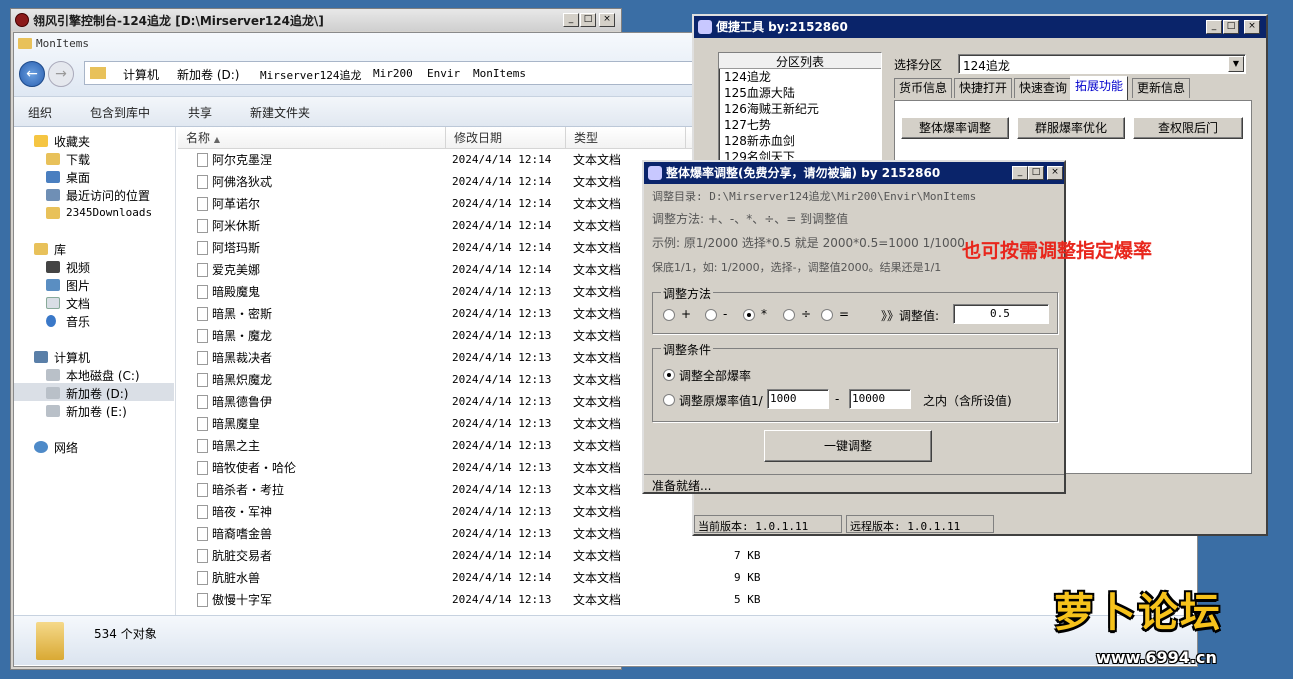 This screenshot has height=679, width=1293. Describe the element at coordinates (53, 285) in the screenshot. I see `picture-icon` at that location.